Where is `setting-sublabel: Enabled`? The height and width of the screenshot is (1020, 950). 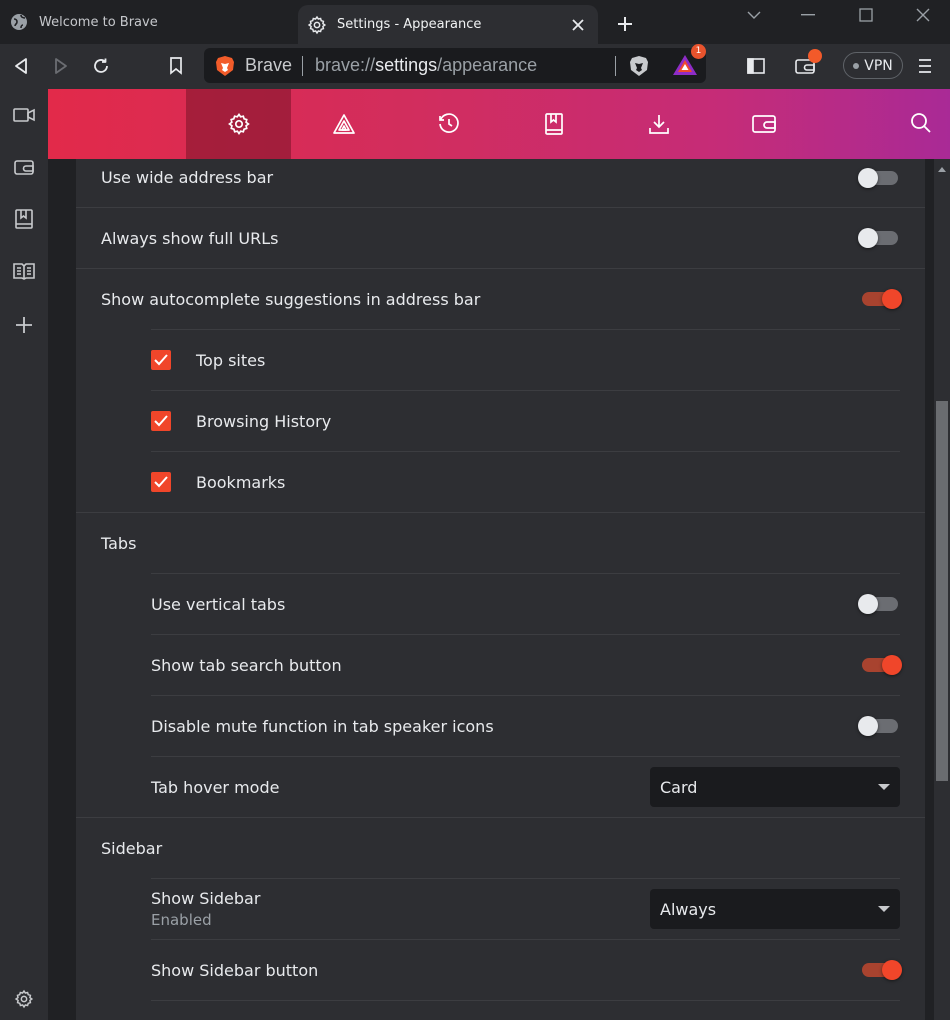 setting-sublabel: Enabled is located at coordinates (181, 920).